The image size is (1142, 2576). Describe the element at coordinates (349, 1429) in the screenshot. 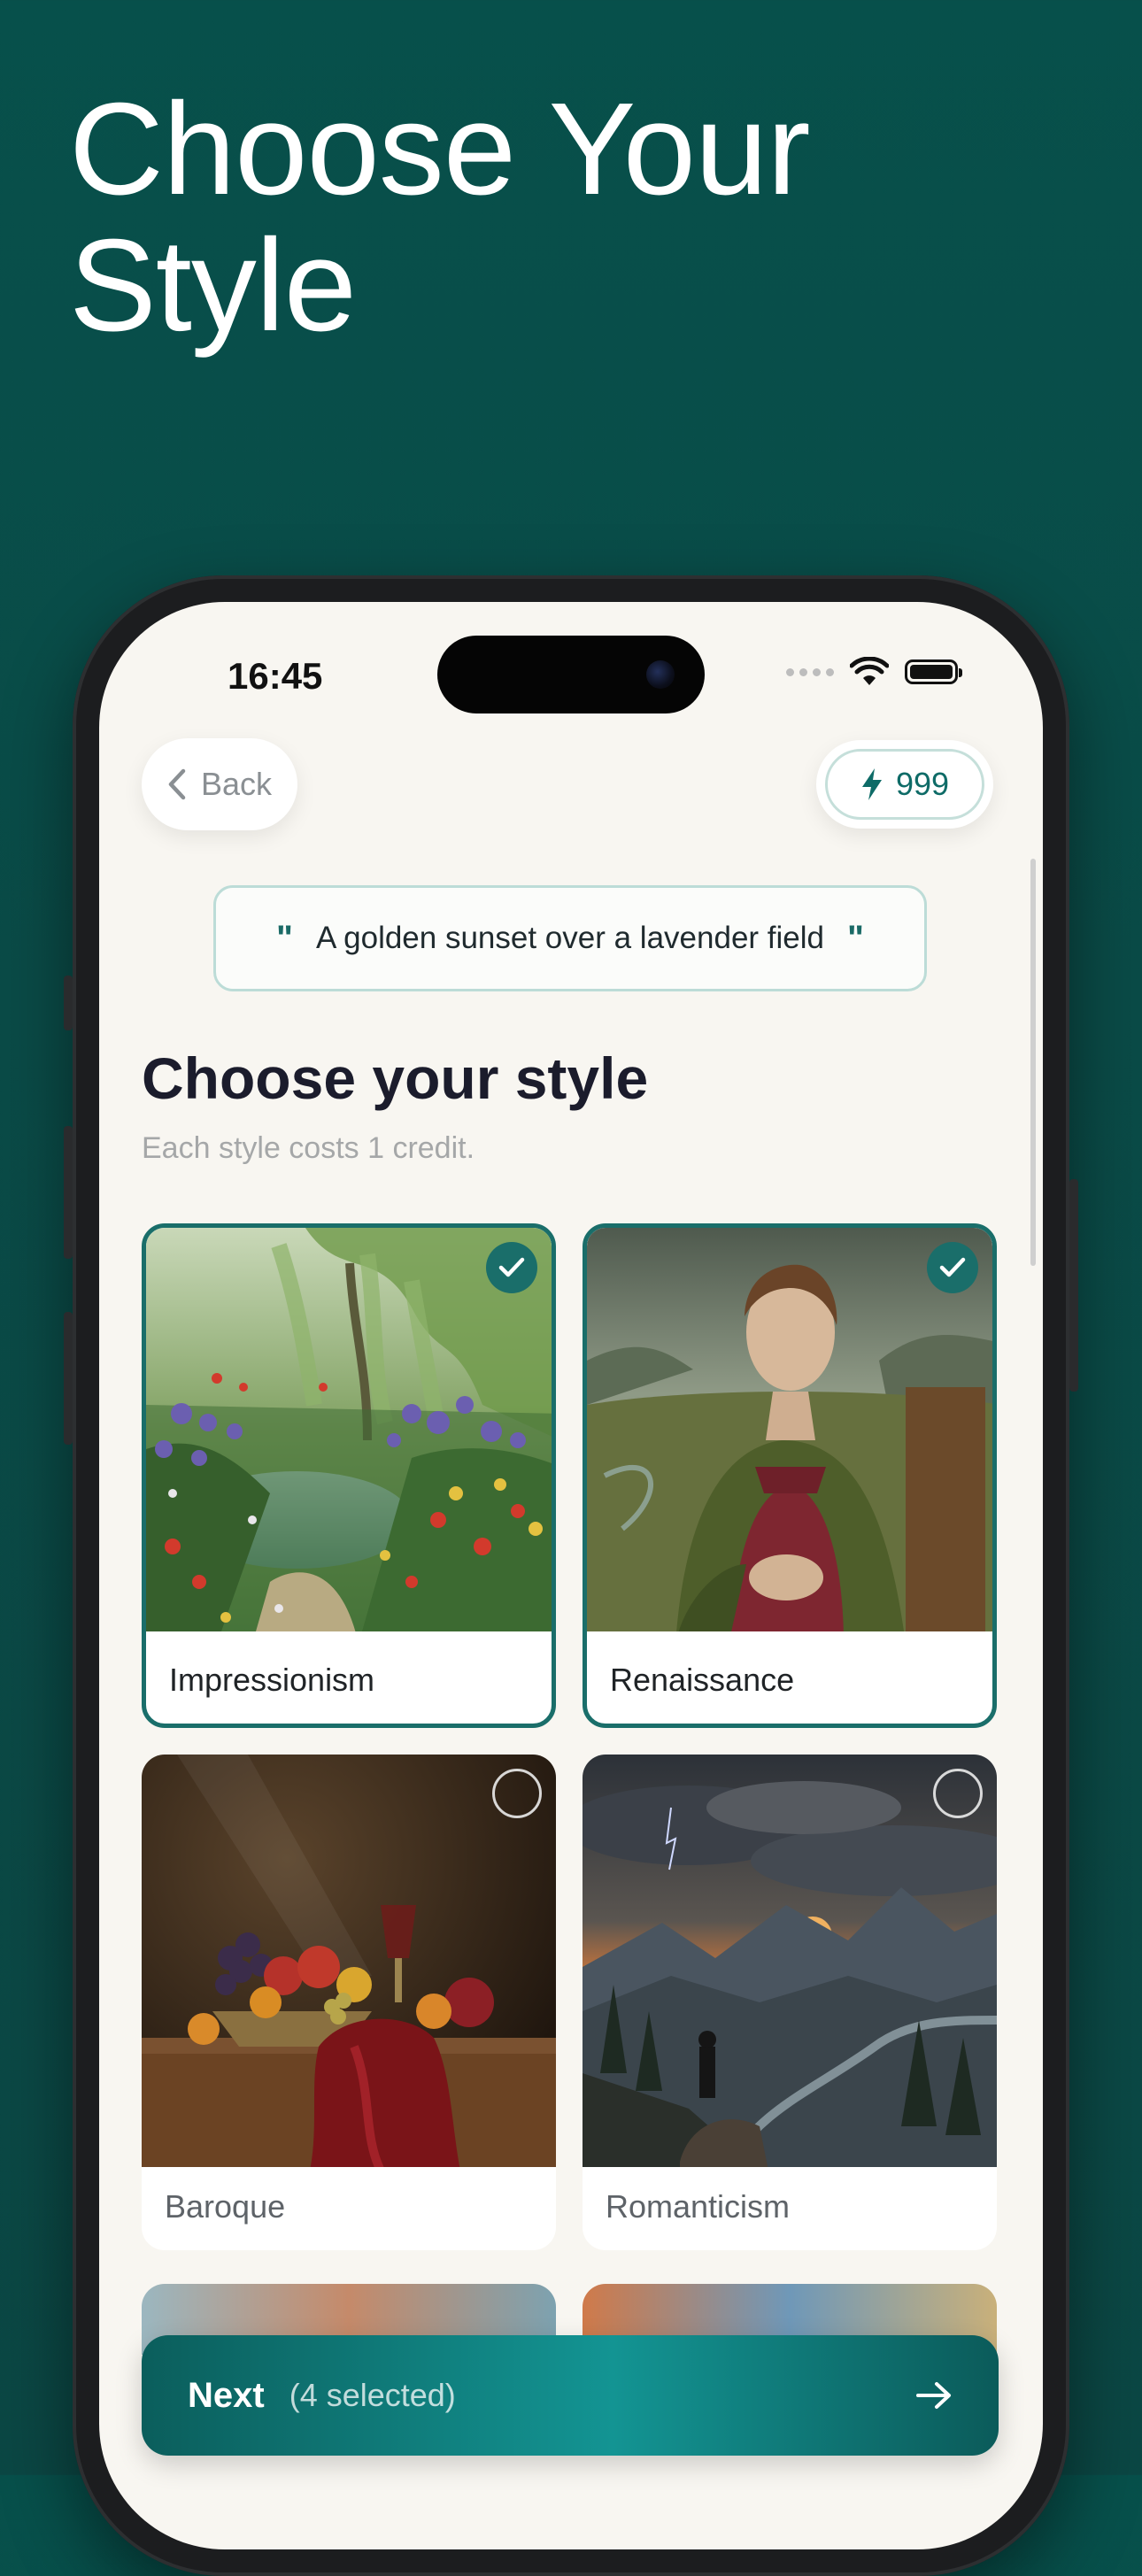

I see `impressionism-artwork` at that location.